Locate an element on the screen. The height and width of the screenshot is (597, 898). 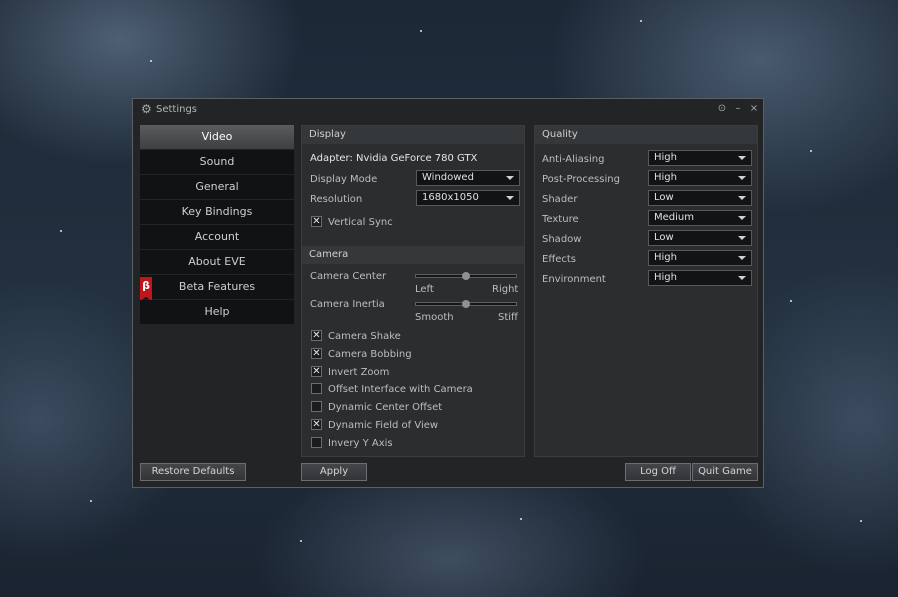
quality-row-dropdown: Medium is located at coordinates (700, 218).